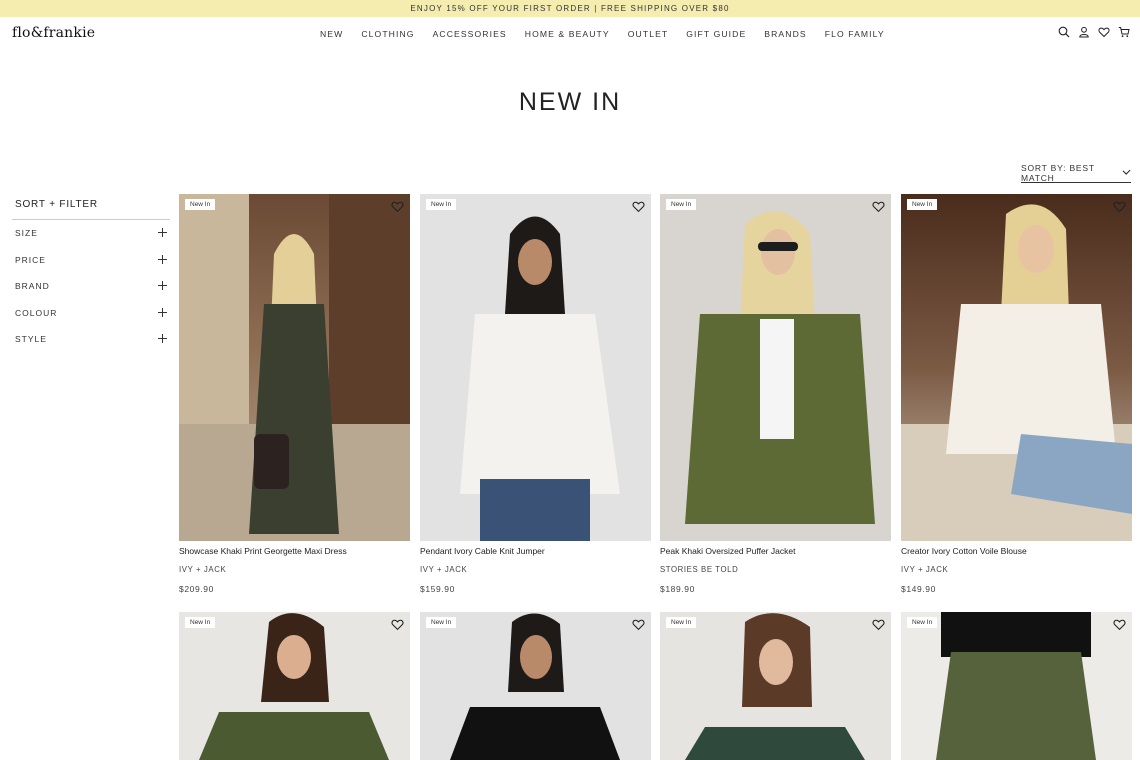 The width and height of the screenshot is (1140, 760). I want to click on filter-price: PRICE, so click(91, 260).